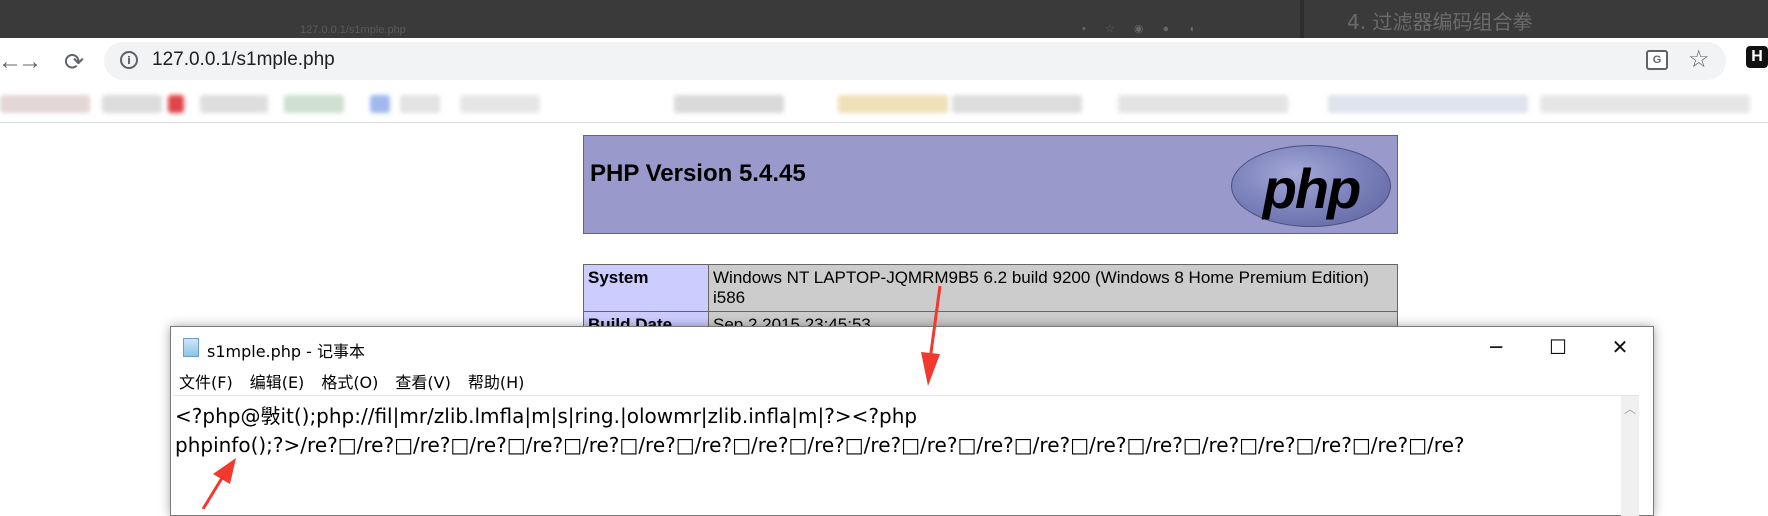 This screenshot has width=1768, height=516. What do you see at coordinates (990, 184) in the screenshot?
I see `php-version-header: PHP Version 5.4.45 php` at bounding box center [990, 184].